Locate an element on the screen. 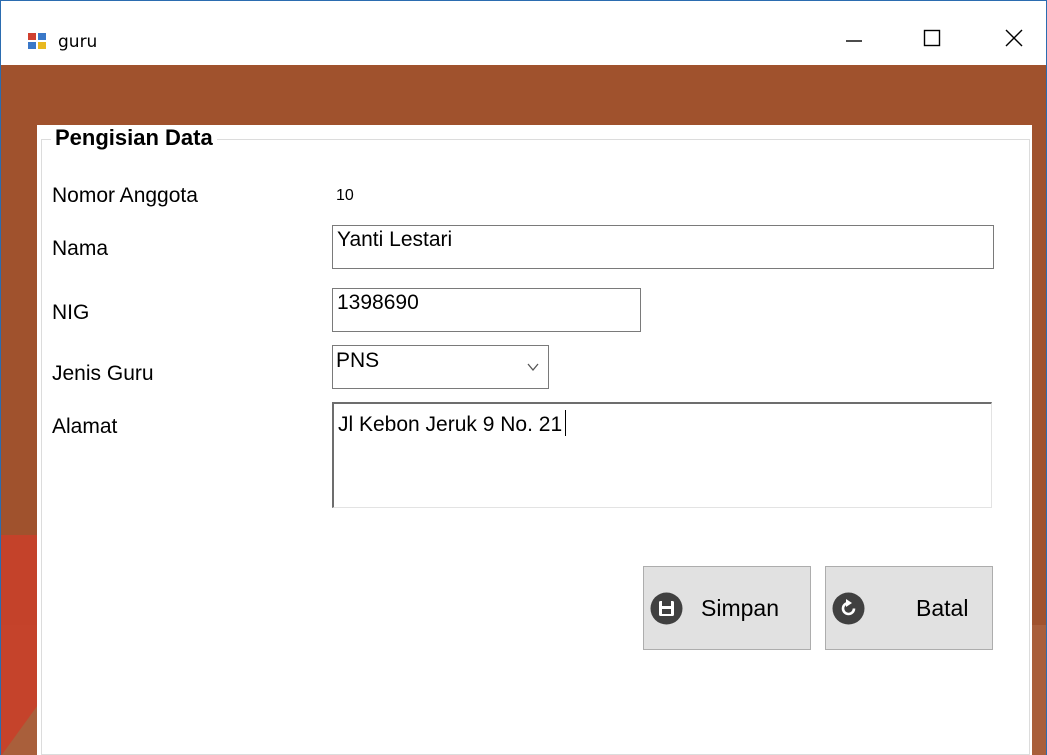 This screenshot has width=1047, height=755. jenis-guru-selected-value: PNS is located at coordinates (358, 360).